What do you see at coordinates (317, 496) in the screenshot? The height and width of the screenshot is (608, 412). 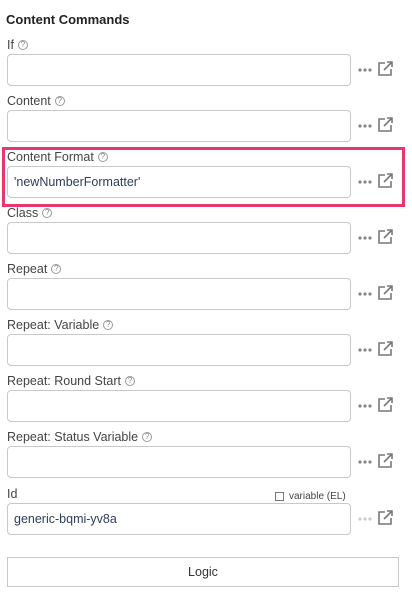 I see `variable-el-label: variable (EL)` at bounding box center [317, 496].